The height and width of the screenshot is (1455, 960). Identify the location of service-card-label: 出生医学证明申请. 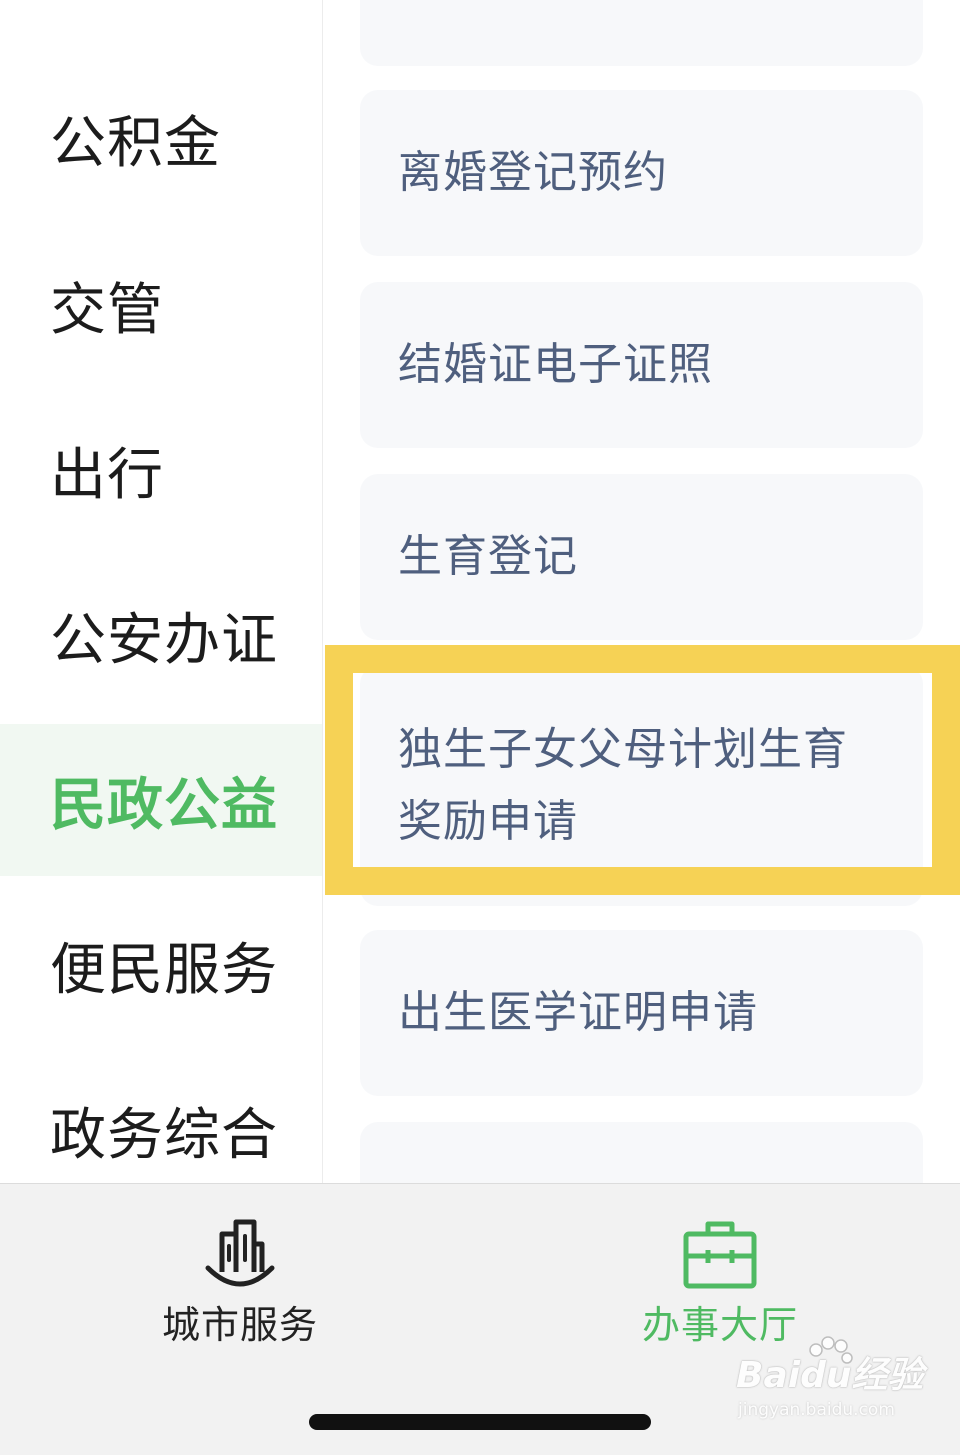
(578, 1012).